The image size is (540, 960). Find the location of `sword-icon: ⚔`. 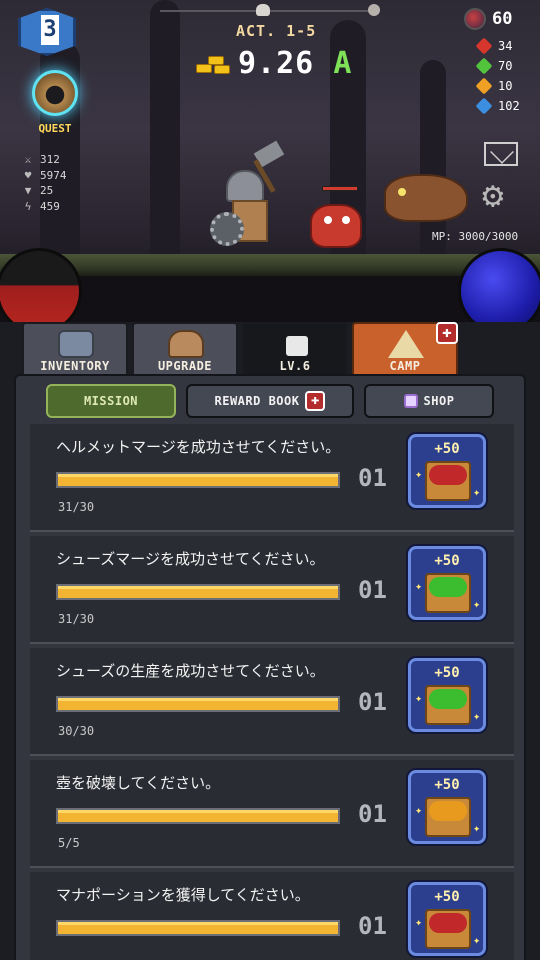

sword-icon: ⚔ is located at coordinates (28, 159).